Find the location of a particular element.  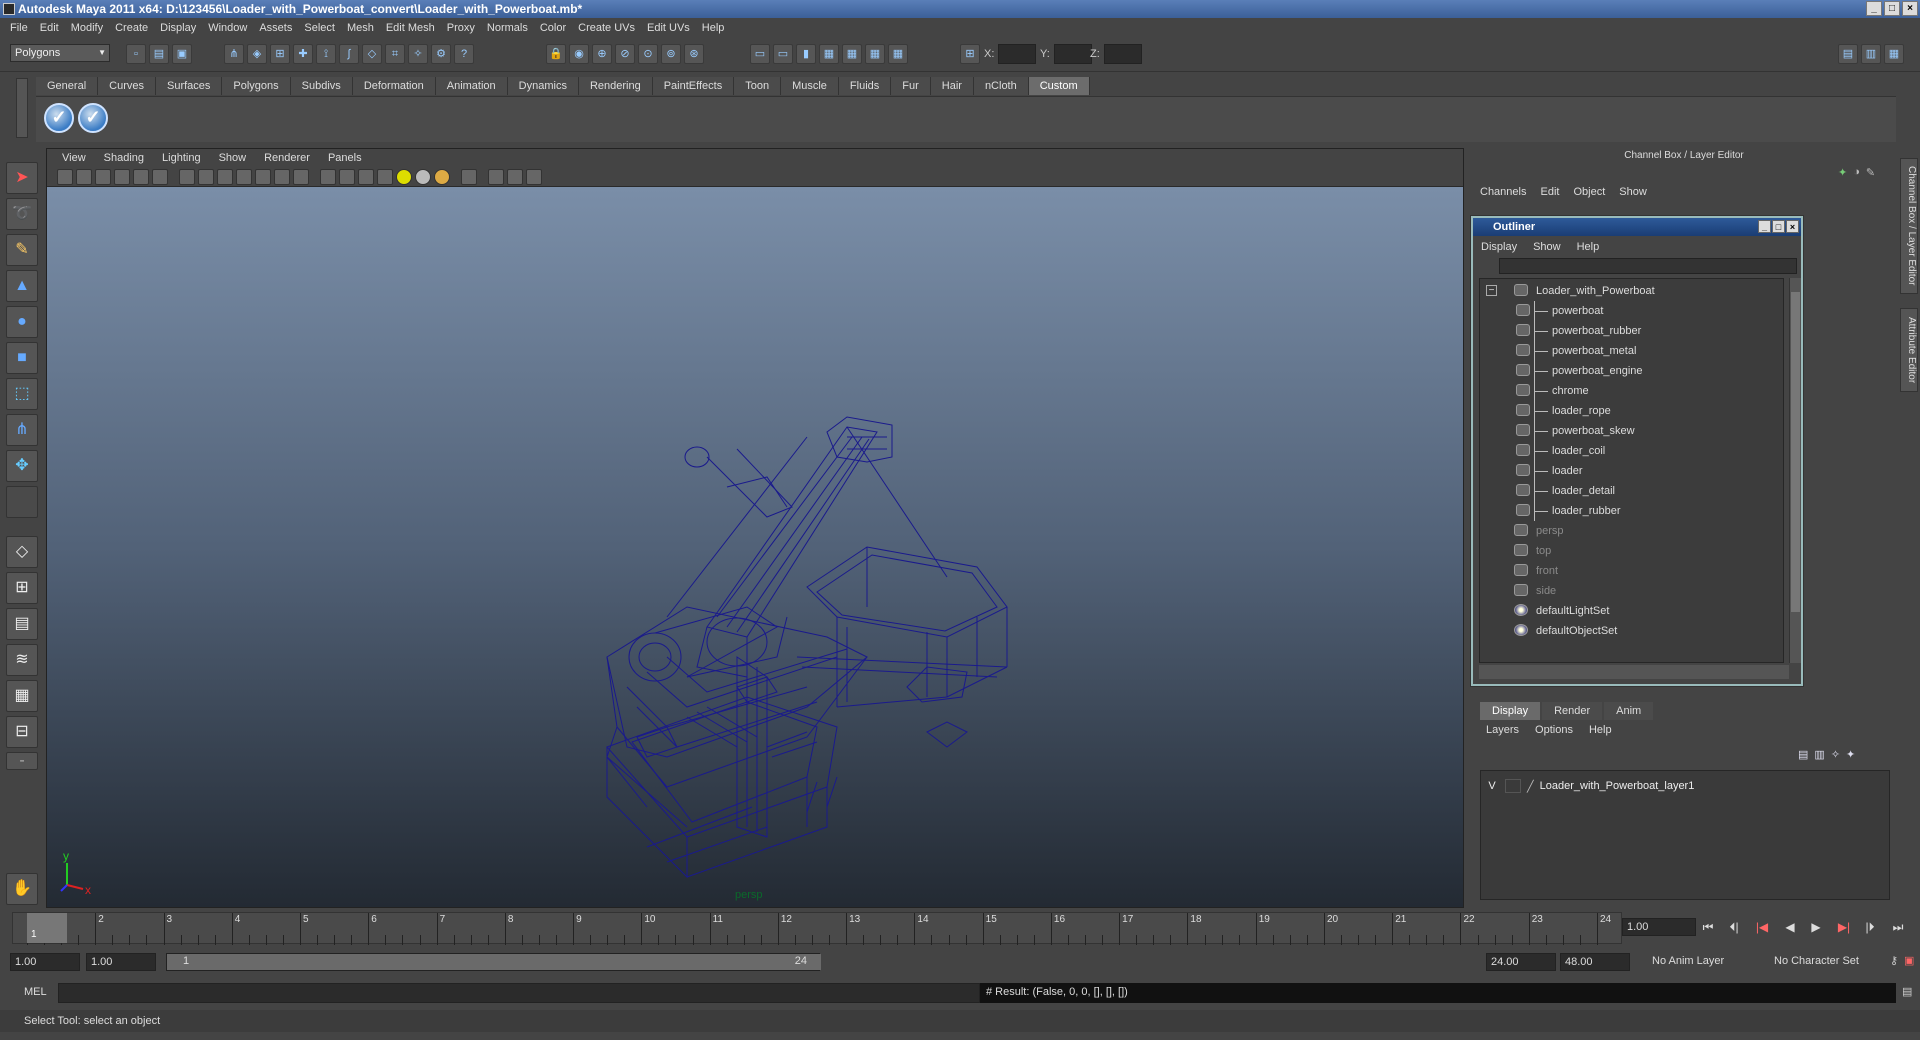

four-view-layout-icon: ⊞ is located at coordinates (22, 588).